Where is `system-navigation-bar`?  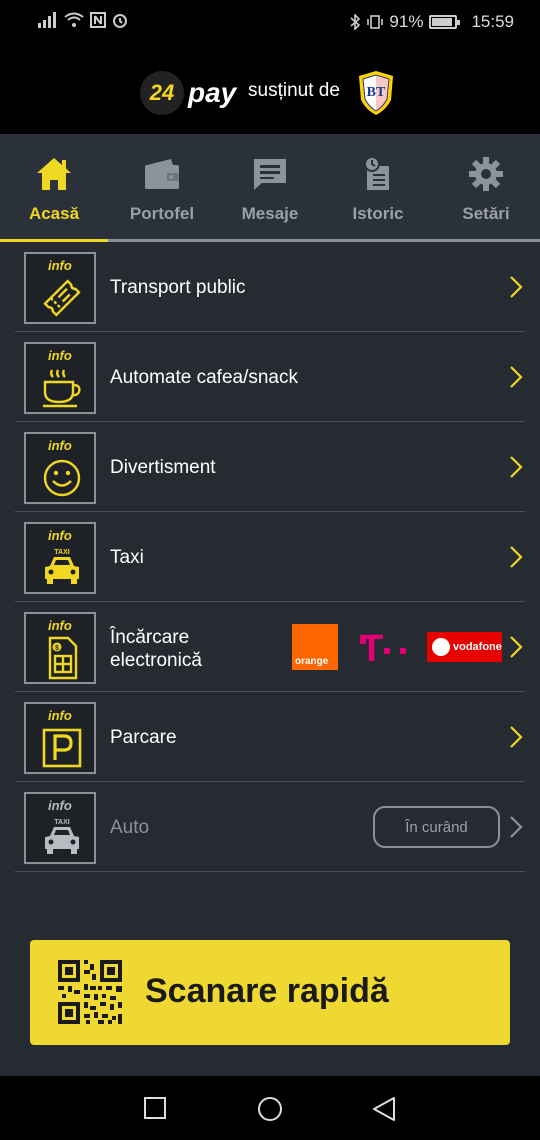
system-navigation-bar is located at coordinates (270, 1108).